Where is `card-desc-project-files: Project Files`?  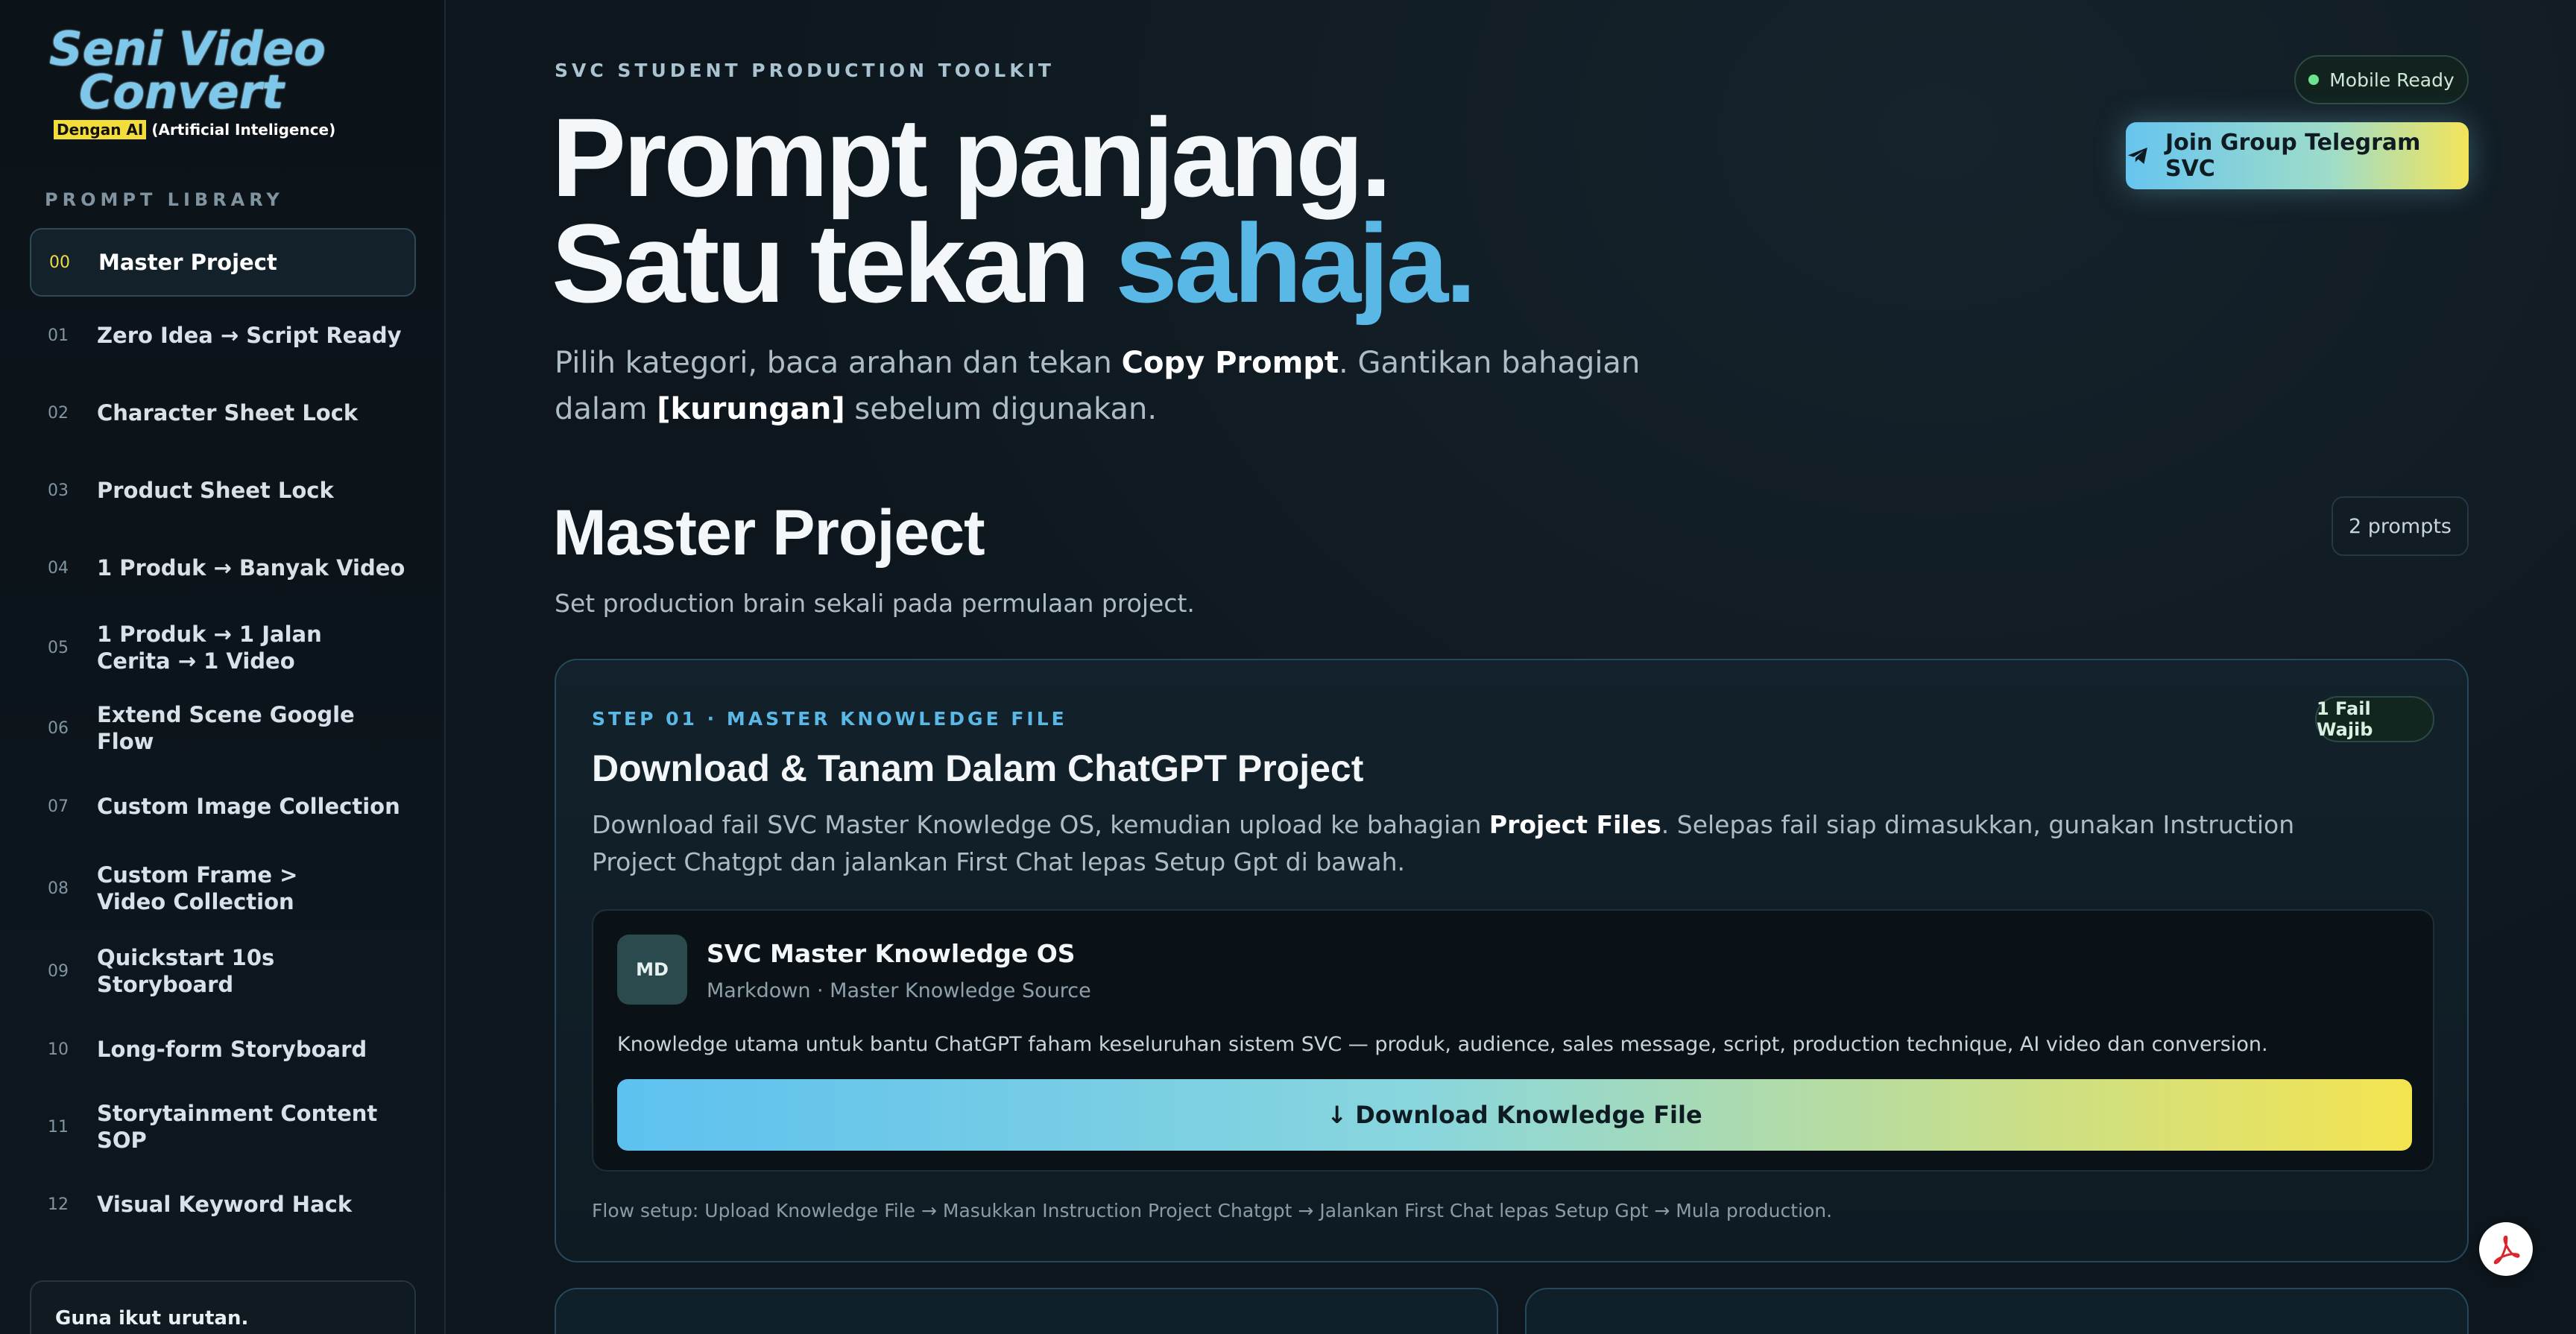 card-desc-project-files: Project Files is located at coordinates (1575, 825).